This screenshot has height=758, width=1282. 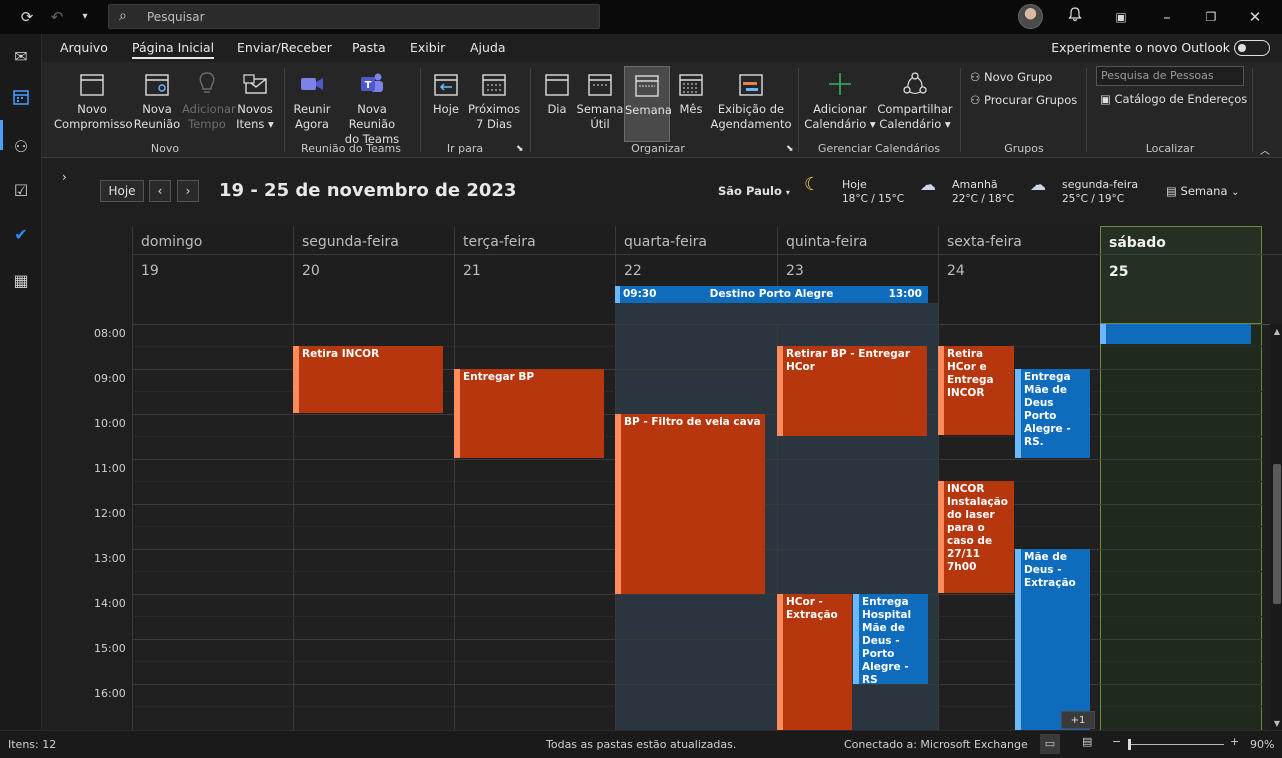 What do you see at coordinates (1181, 527) in the screenshot?
I see `day-column-saturday` at bounding box center [1181, 527].